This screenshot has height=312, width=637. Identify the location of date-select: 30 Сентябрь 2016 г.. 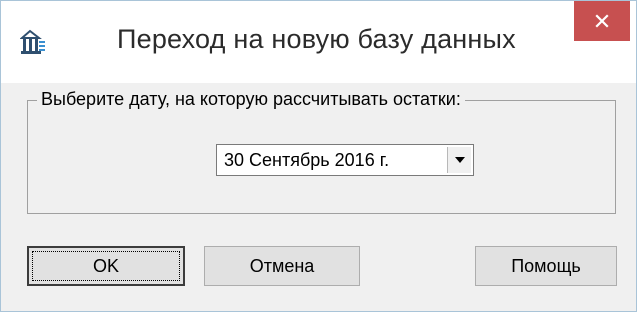
(345, 160).